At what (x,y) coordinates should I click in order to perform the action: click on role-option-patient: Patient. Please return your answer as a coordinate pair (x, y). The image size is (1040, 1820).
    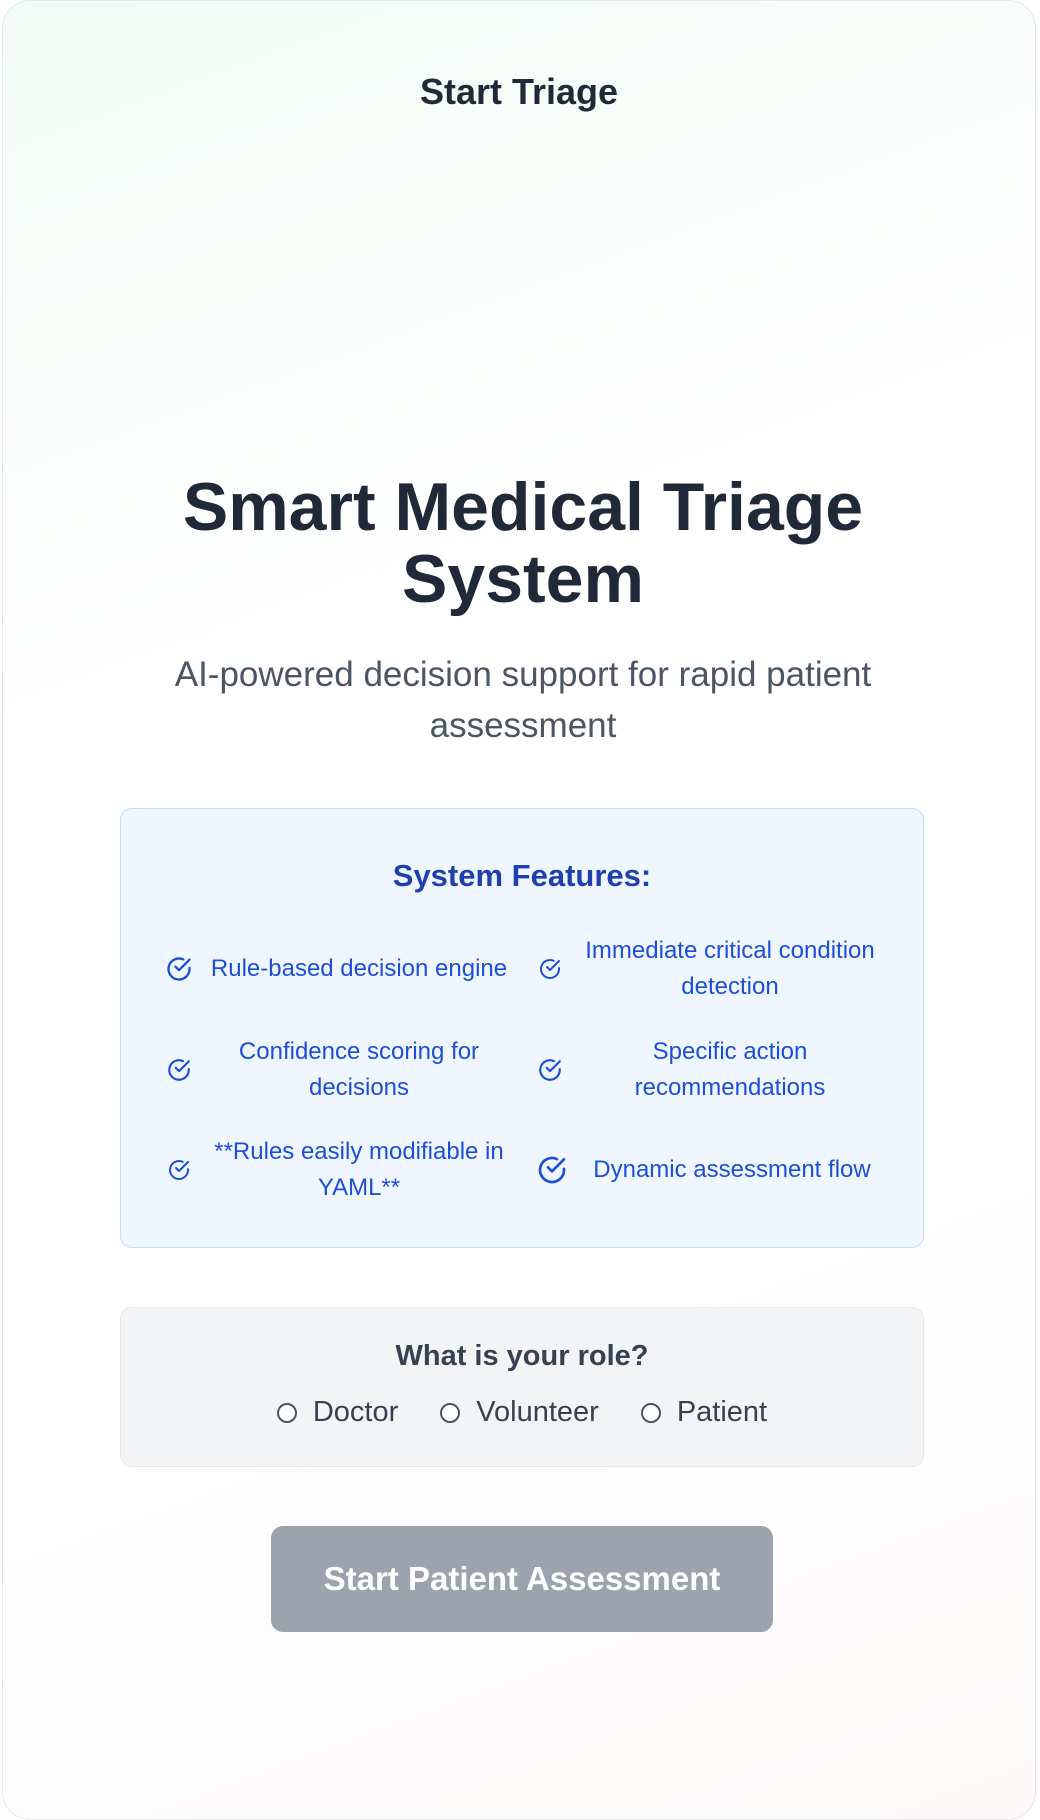
    Looking at the image, I should click on (704, 1412).